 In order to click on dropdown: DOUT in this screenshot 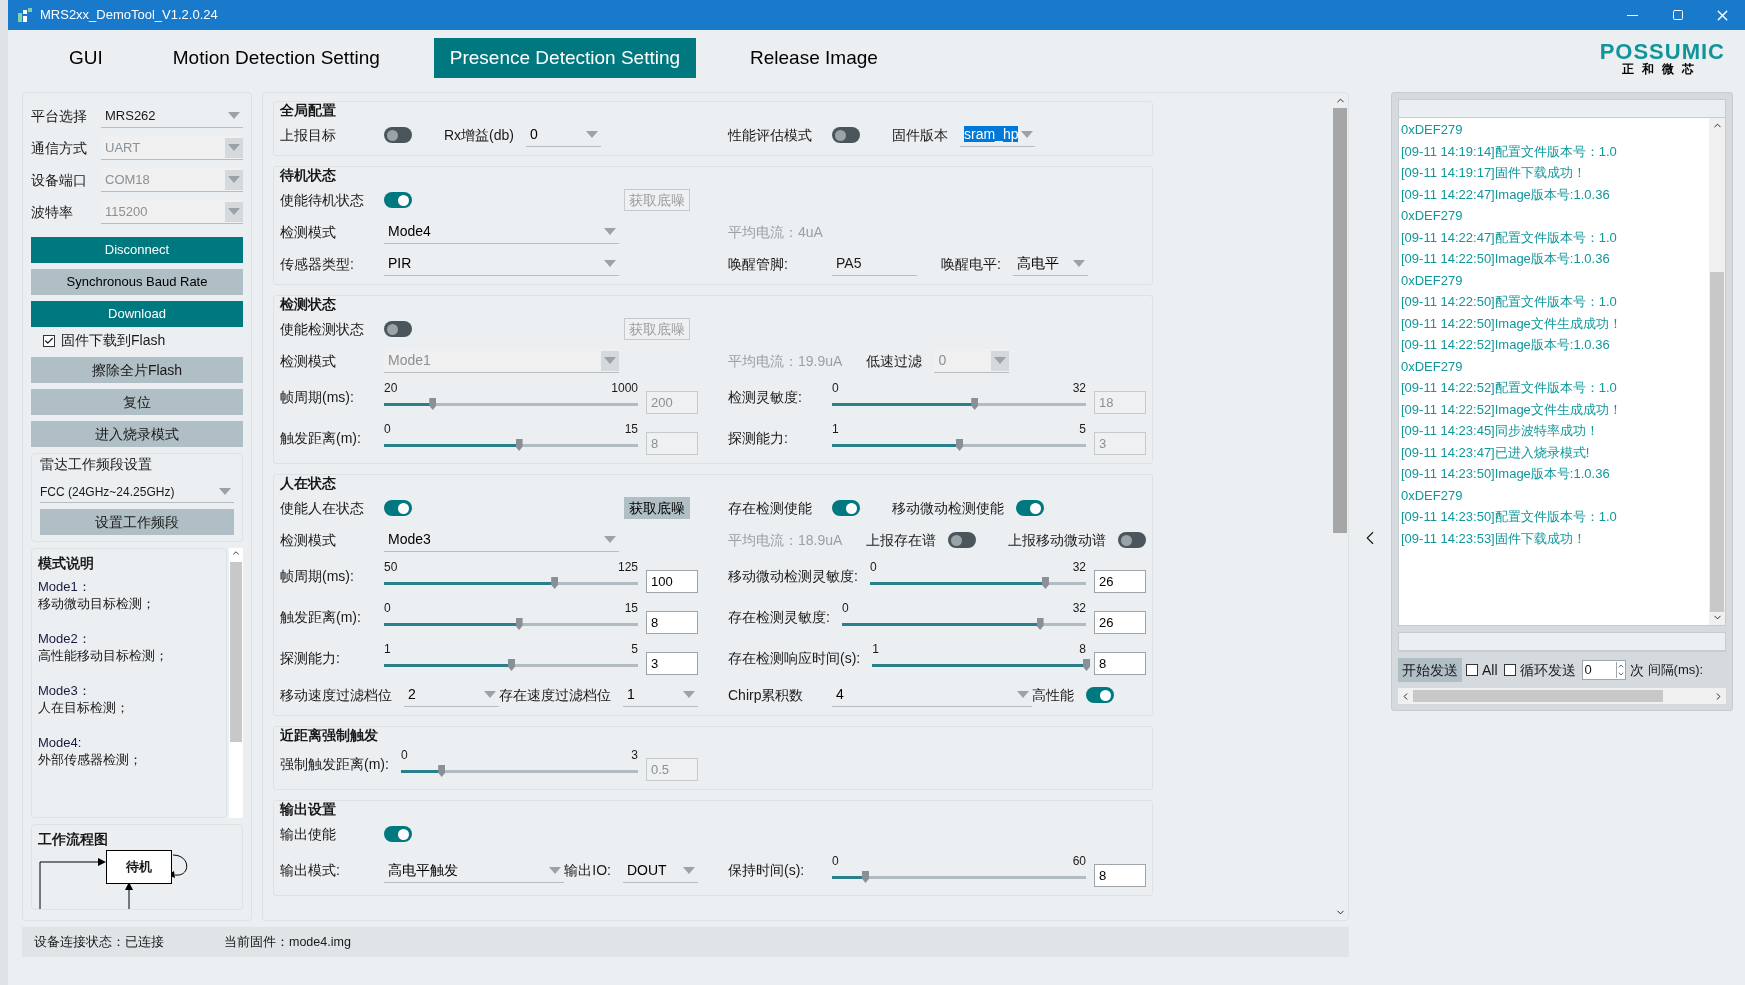, I will do `click(660, 870)`.